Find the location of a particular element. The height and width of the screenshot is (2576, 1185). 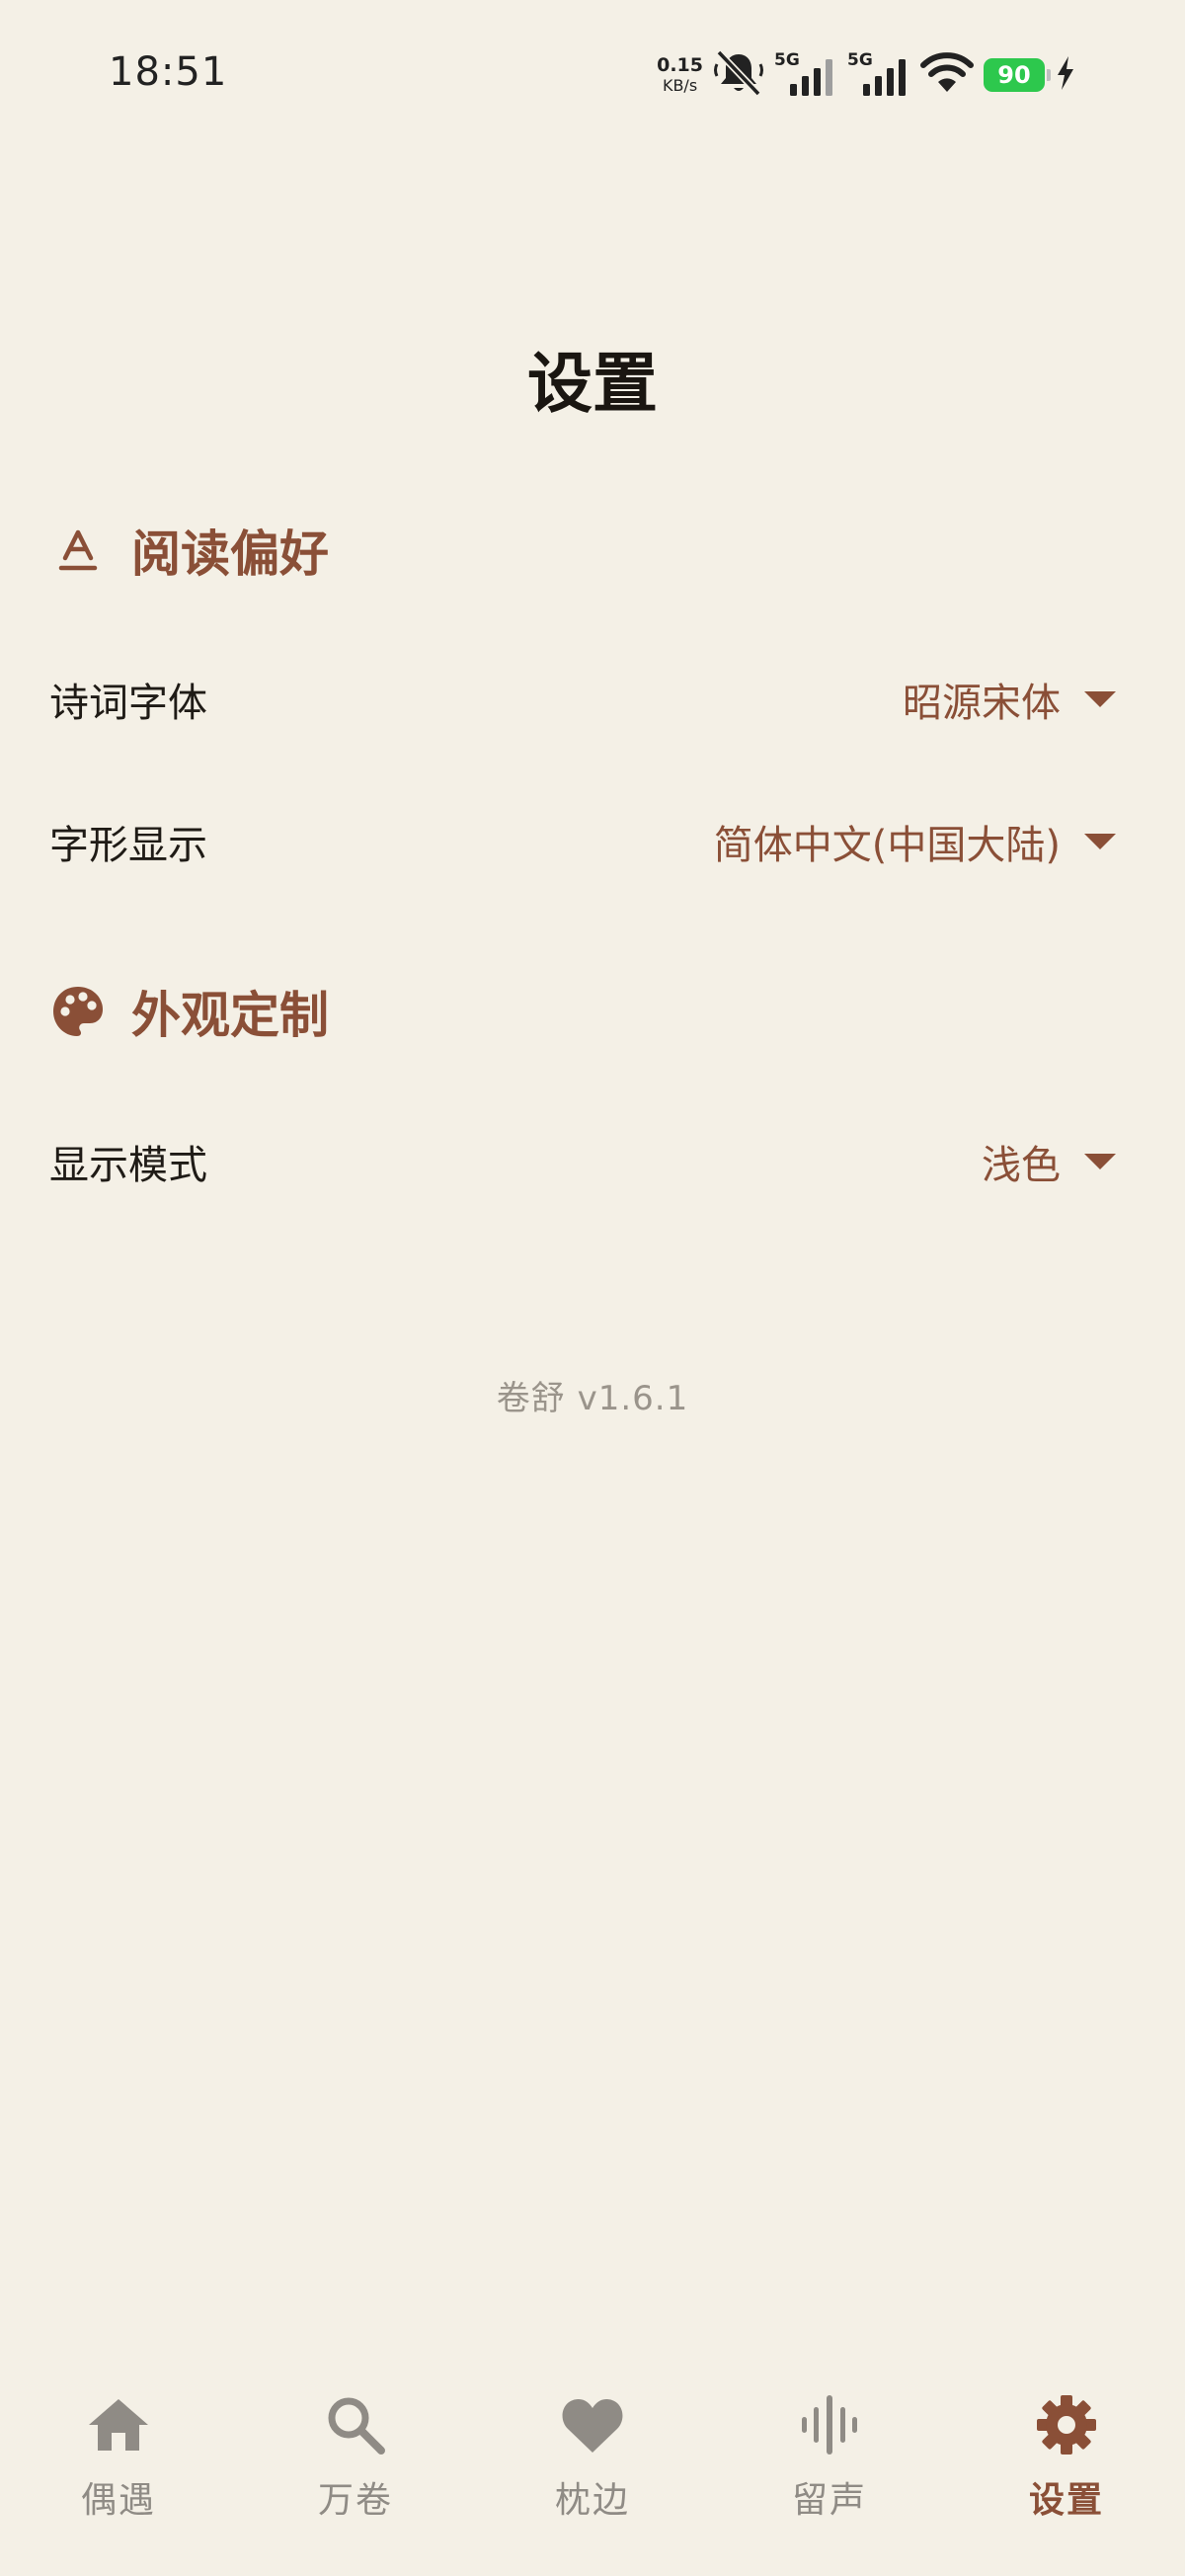

section-header-reading: 阅读偏好 is located at coordinates (189, 550).